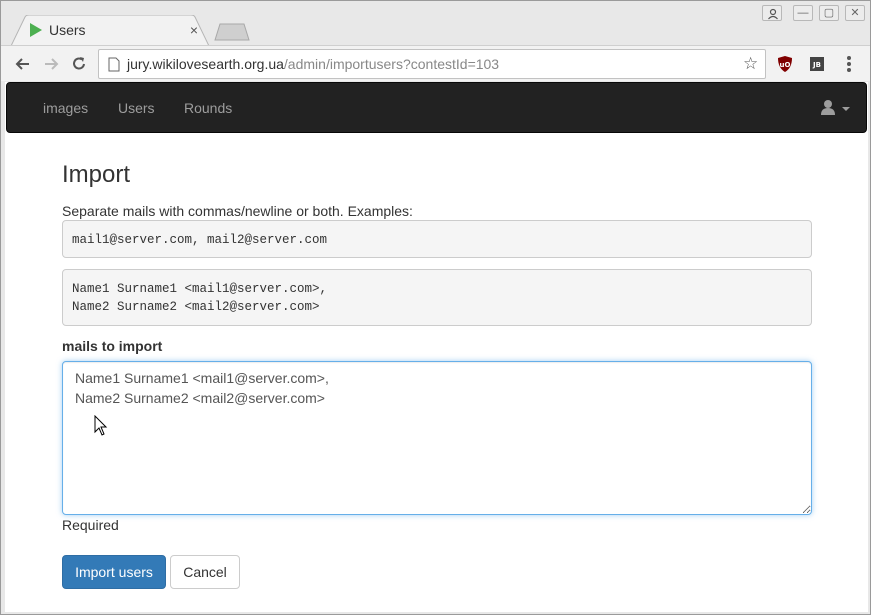  What do you see at coordinates (136, 108) in the screenshot?
I see `nav-link-users: Users` at bounding box center [136, 108].